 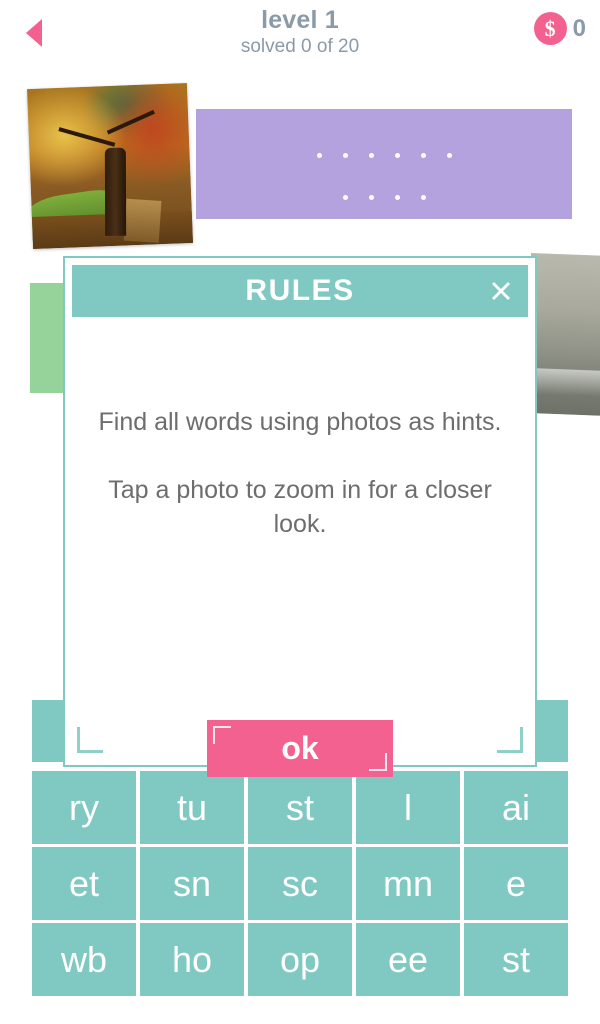 I want to click on letter-tile: mn, so click(x=408, y=883).